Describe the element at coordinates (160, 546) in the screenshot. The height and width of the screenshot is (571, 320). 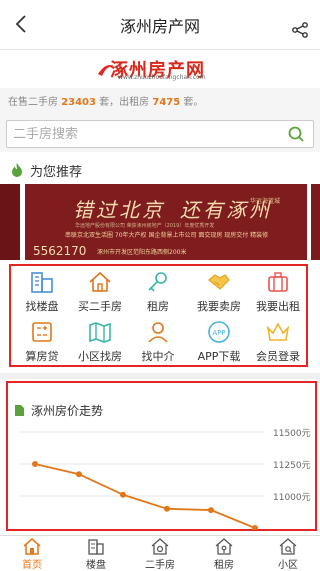
I see `used-house-icon` at that location.